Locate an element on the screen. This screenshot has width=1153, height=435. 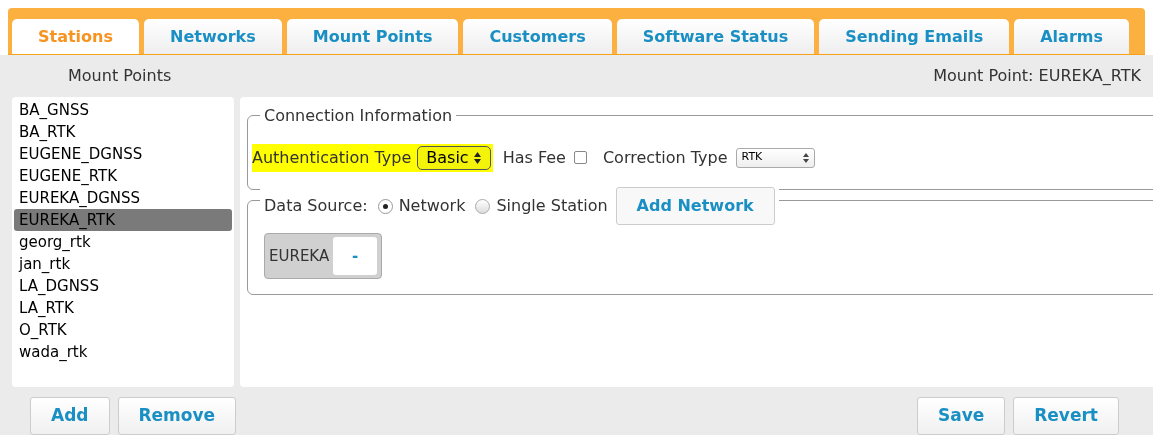
panel-heading: Mount Points is located at coordinates (120, 76).